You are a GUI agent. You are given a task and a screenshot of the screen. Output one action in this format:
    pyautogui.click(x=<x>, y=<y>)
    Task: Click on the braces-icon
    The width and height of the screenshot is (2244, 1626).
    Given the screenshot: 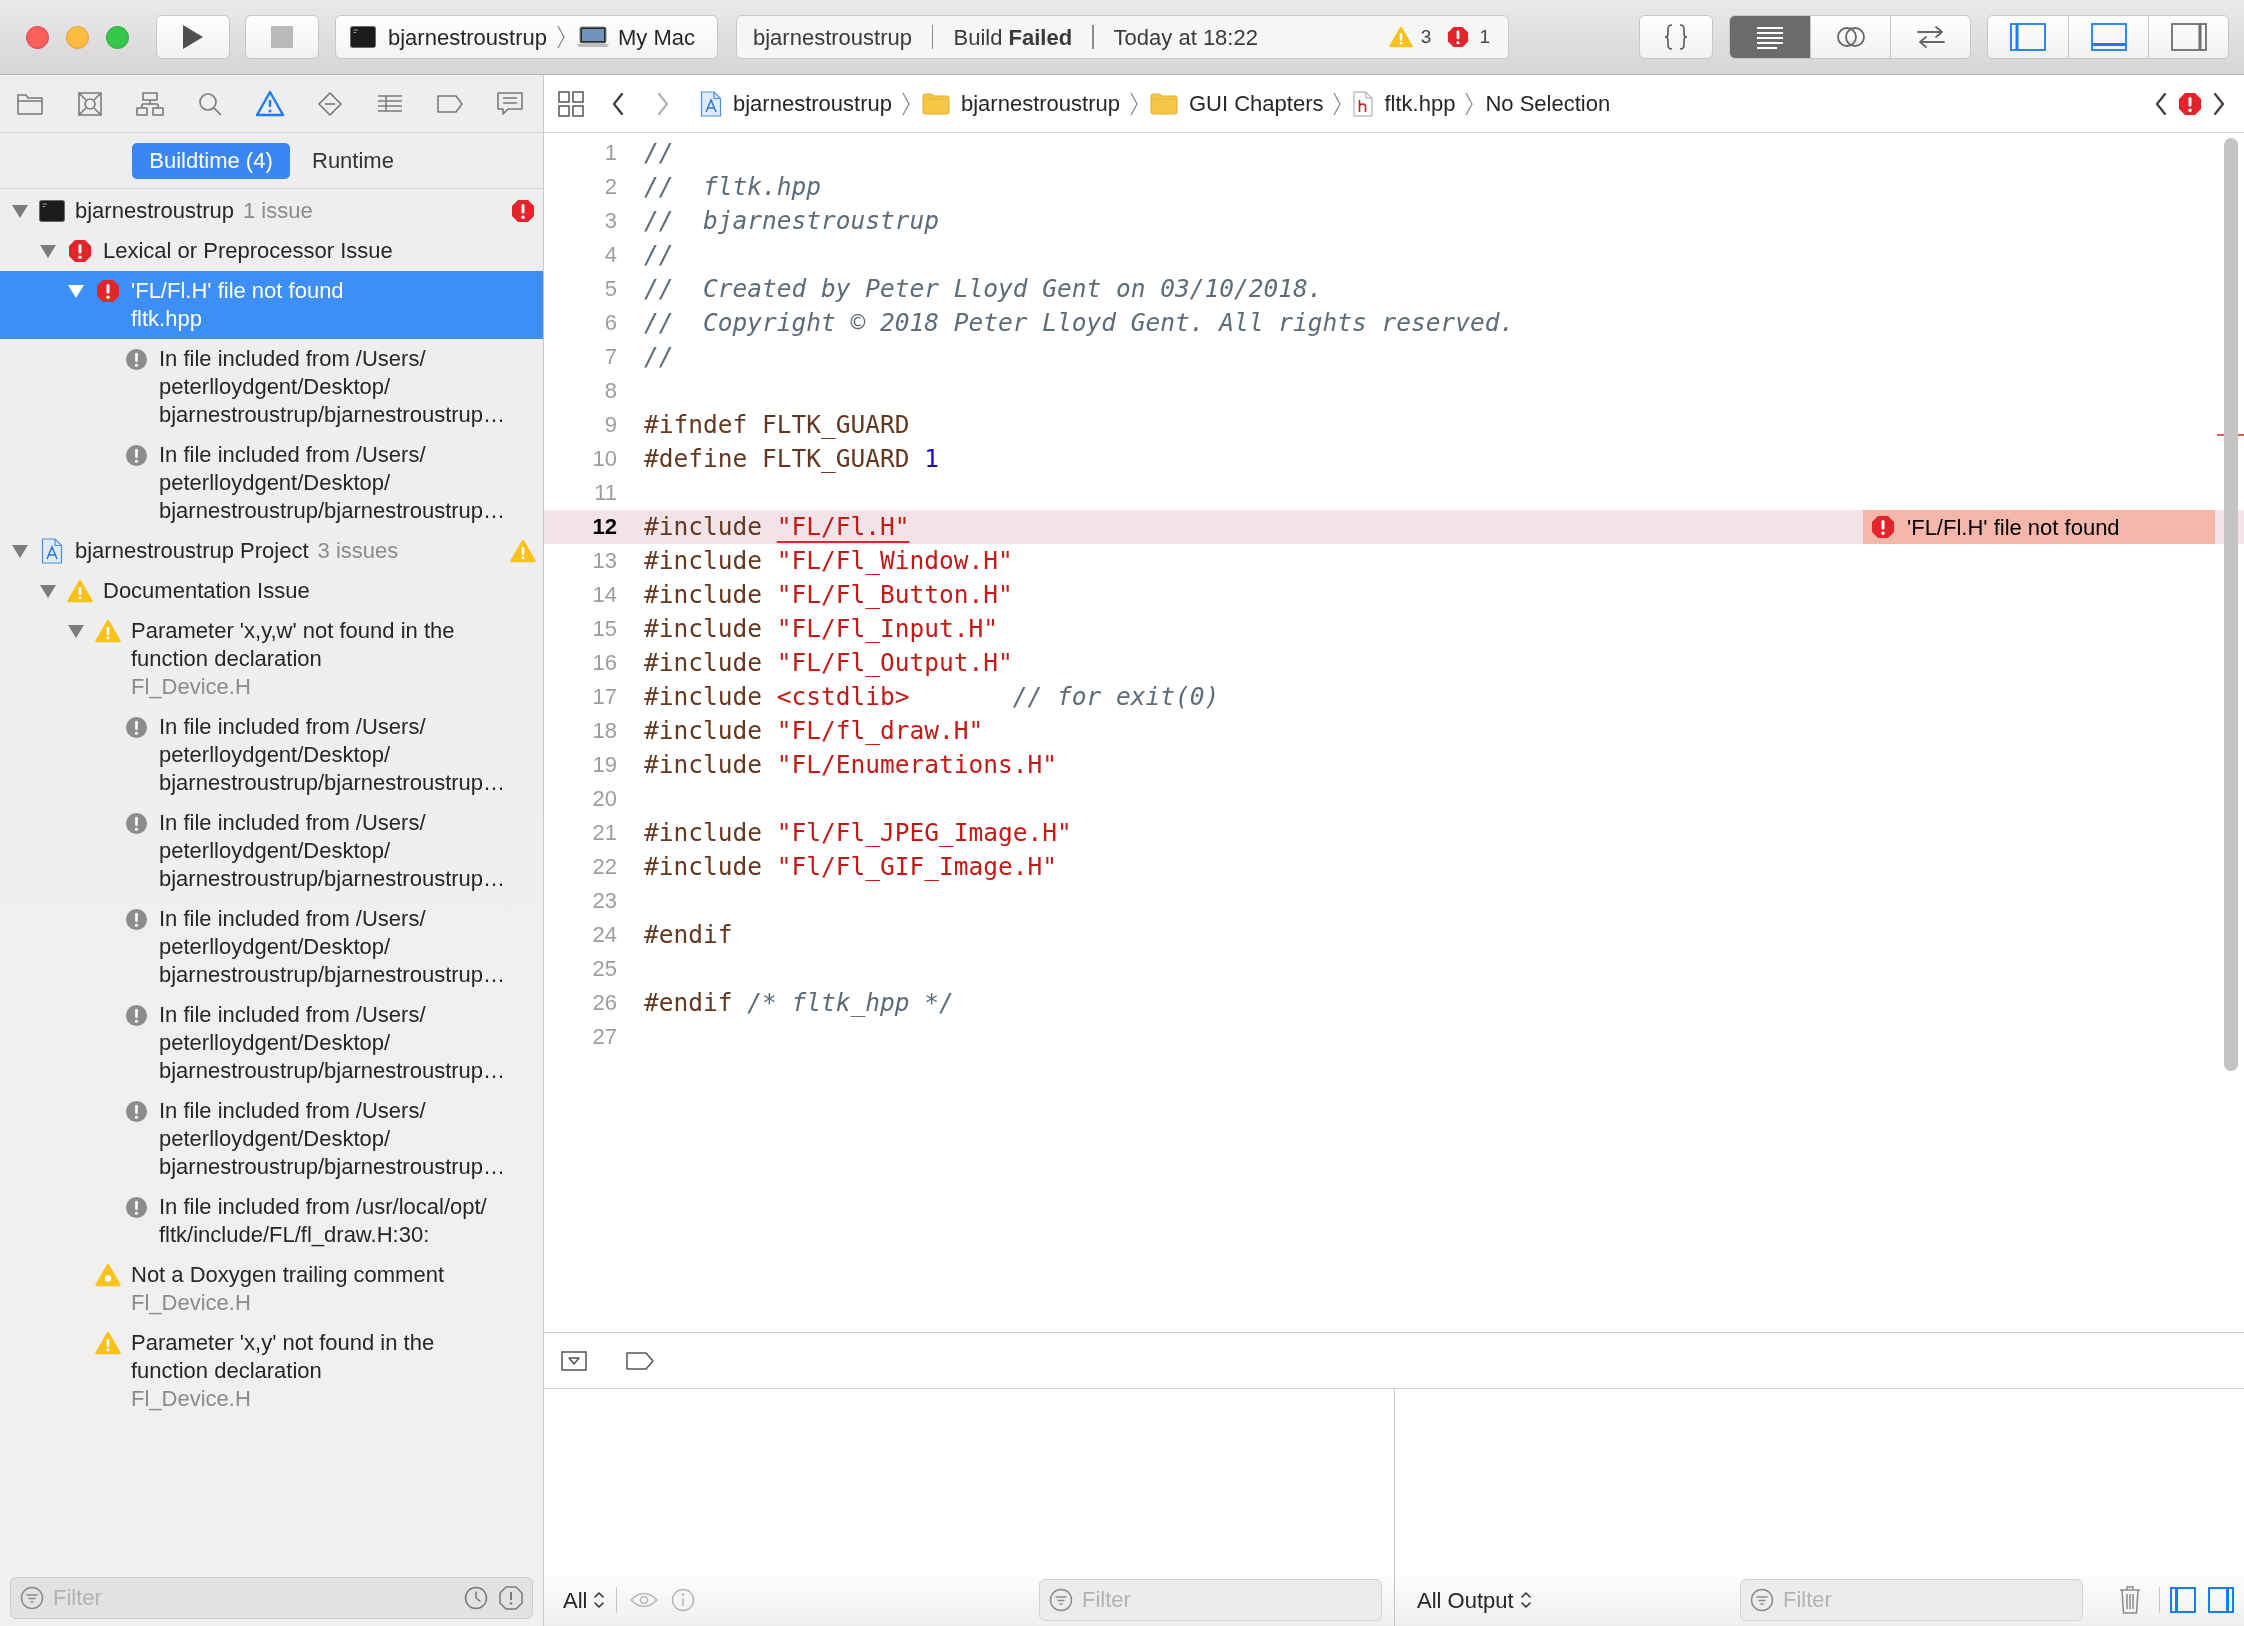 What is the action you would take?
    pyautogui.click(x=1676, y=37)
    